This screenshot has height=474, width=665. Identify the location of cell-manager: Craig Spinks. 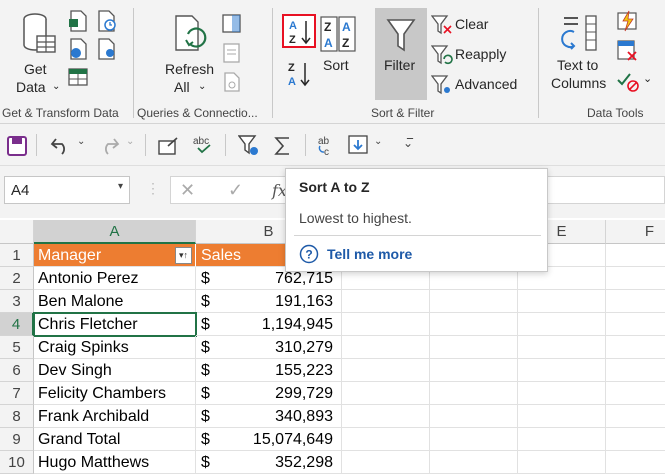
(115, 347).